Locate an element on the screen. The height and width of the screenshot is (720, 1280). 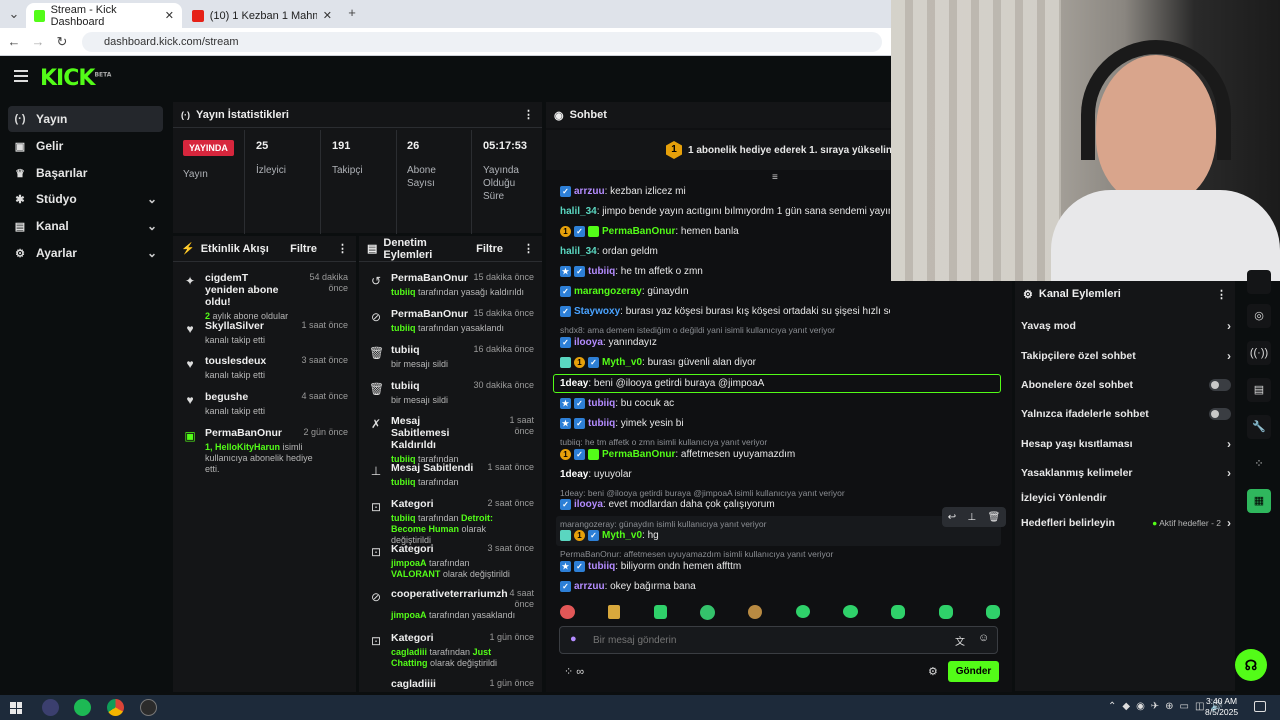
sidebar-item-studio: ✱ Stüdyo ⌄ is located at coordinates (85, 199).